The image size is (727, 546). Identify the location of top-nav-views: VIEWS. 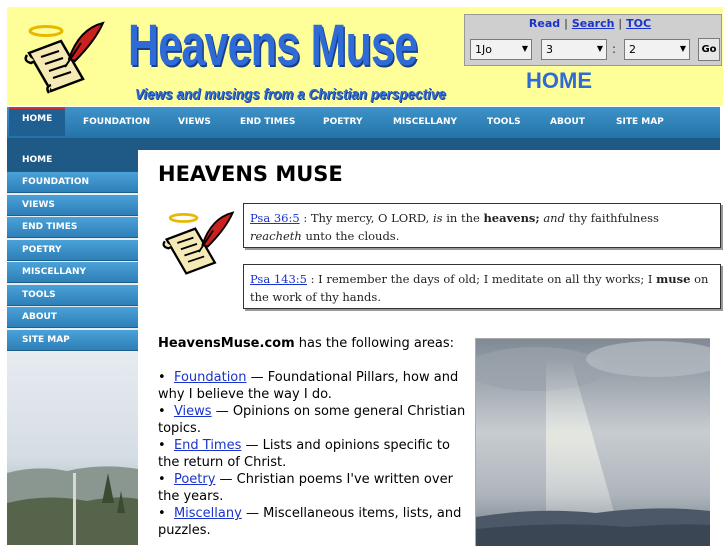
(194, 122).